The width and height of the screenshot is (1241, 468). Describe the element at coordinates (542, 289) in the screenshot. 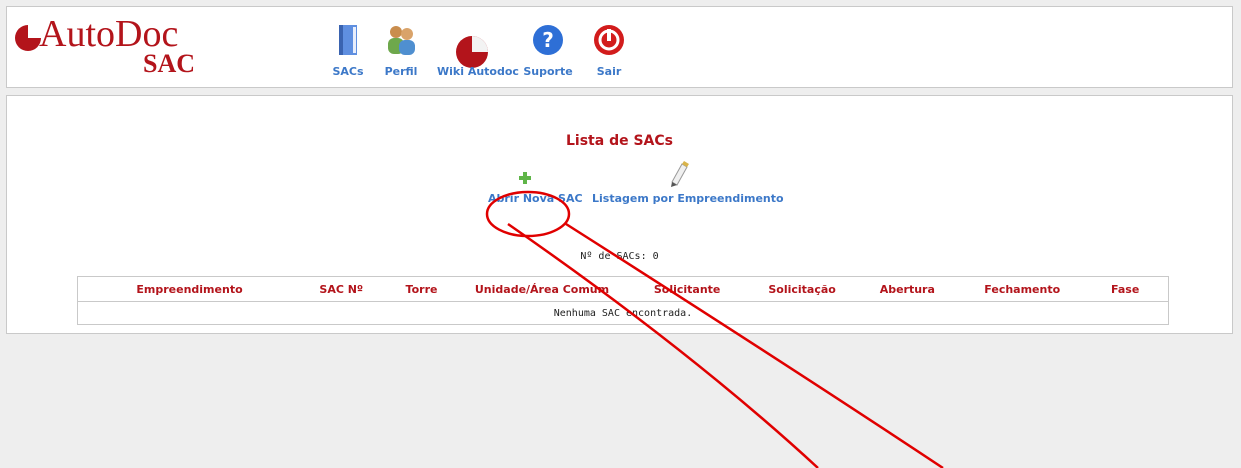

I see `col-unidade: Unidade/Área Comum` at that location.